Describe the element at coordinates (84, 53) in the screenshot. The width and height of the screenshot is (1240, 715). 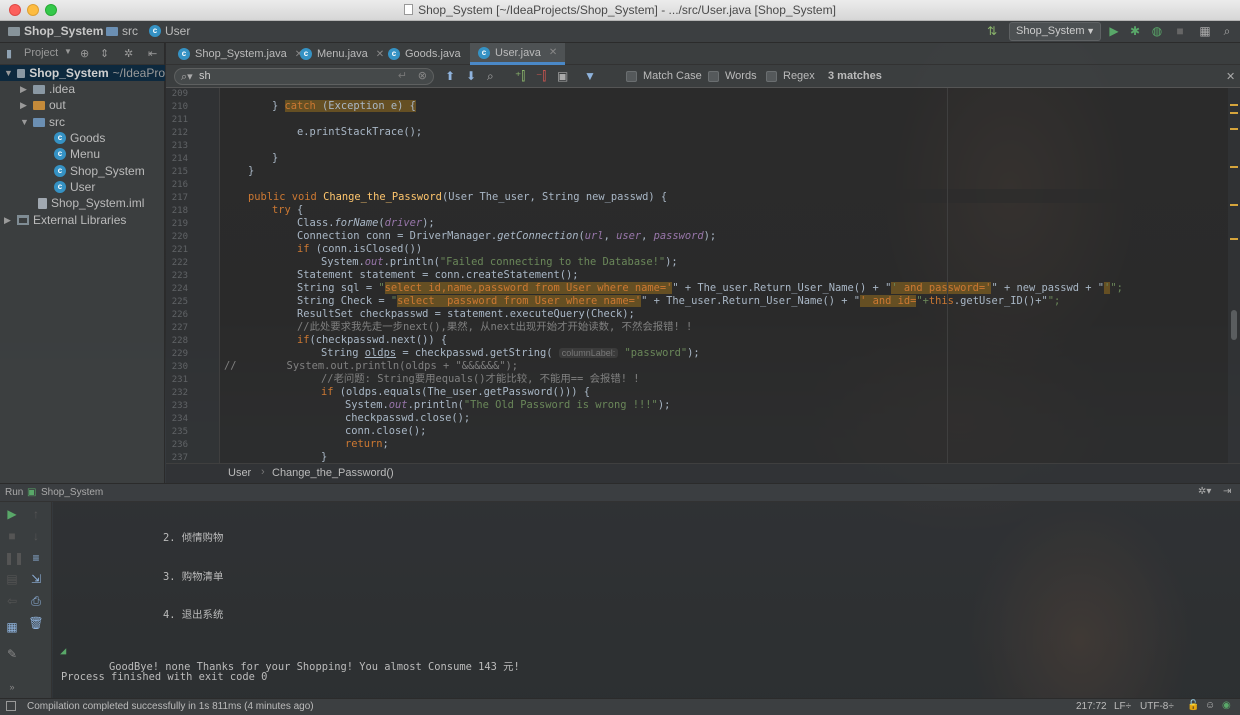
I see `locate-icon: ⊕` at that location.